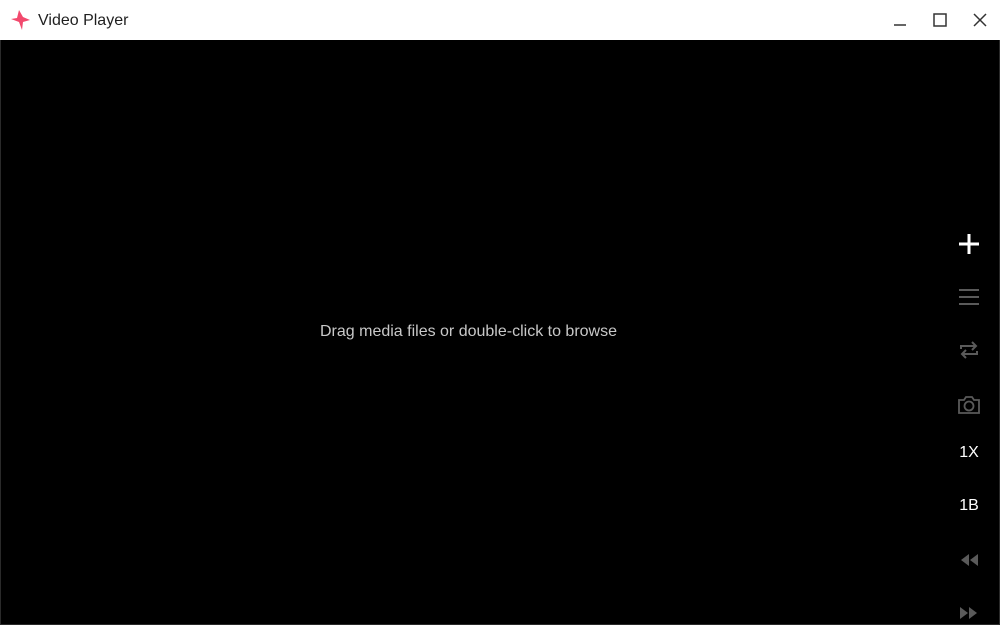 Image resolution: width=1000 pixels, height=625 pixels. I want to click on rewind-icon, so click(969, 560).